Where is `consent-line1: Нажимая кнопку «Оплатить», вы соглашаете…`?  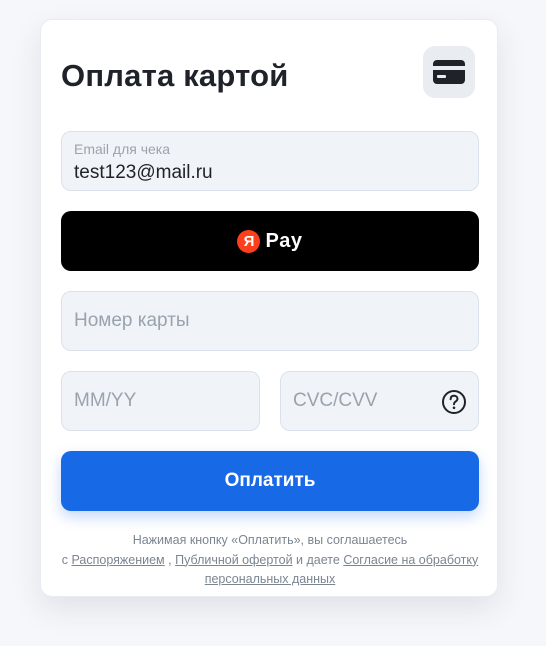 consent-line1: Нажимая кнопку «Оплатить», вы соглашаете… is located at coordinates (270, 540).